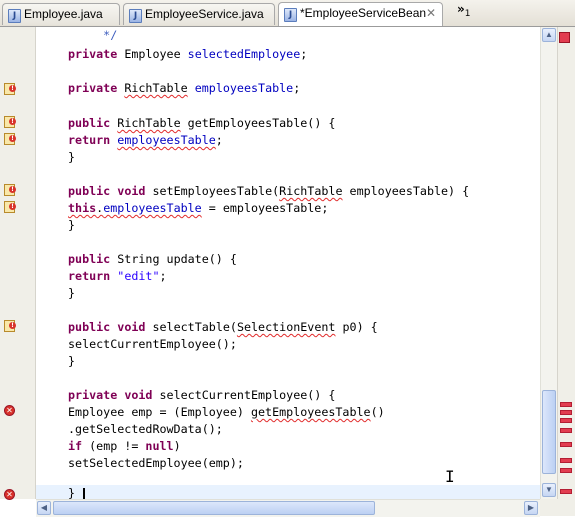  I want to click on scroll-right-button: ▶, so click(531, 508).